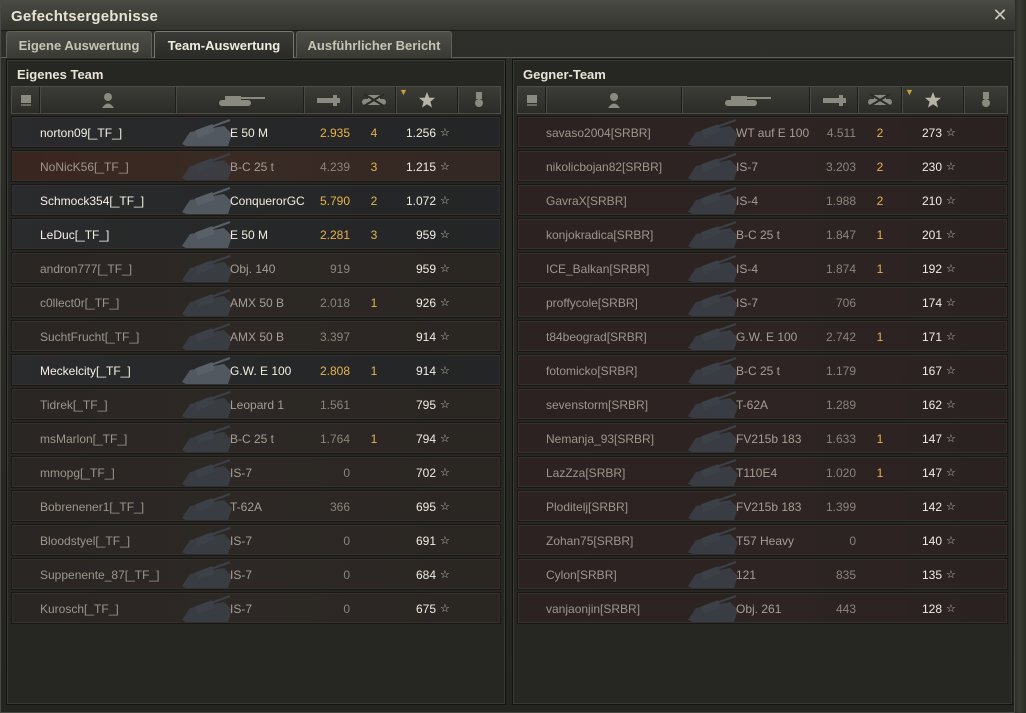 The image size is (1026, 713). I want to click on player-row: LeDuc[_TF_] E 50 M 2.281 3 959 ☆, so click(256, 234).